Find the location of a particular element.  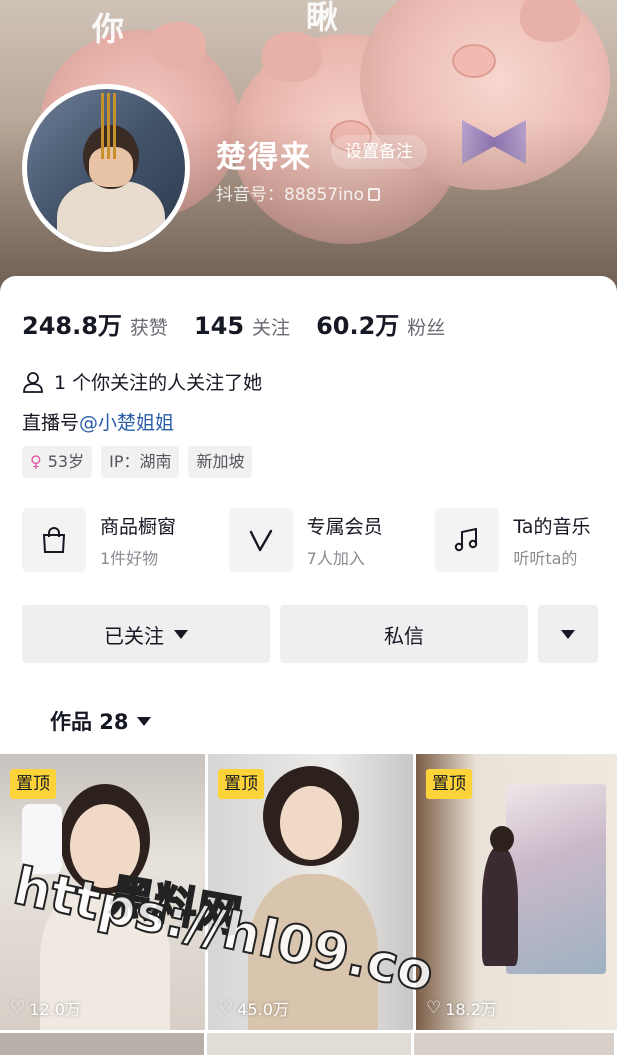

action-buttons: 已关注 私信 is located at coordinates (310, 634).